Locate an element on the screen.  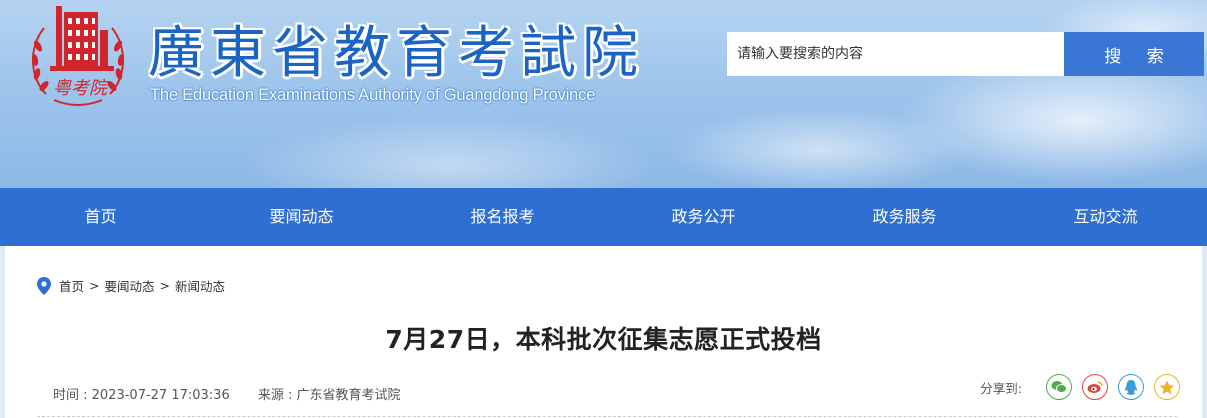
nav-item-news: 要闻动态 is located at coordinates (301, 217).